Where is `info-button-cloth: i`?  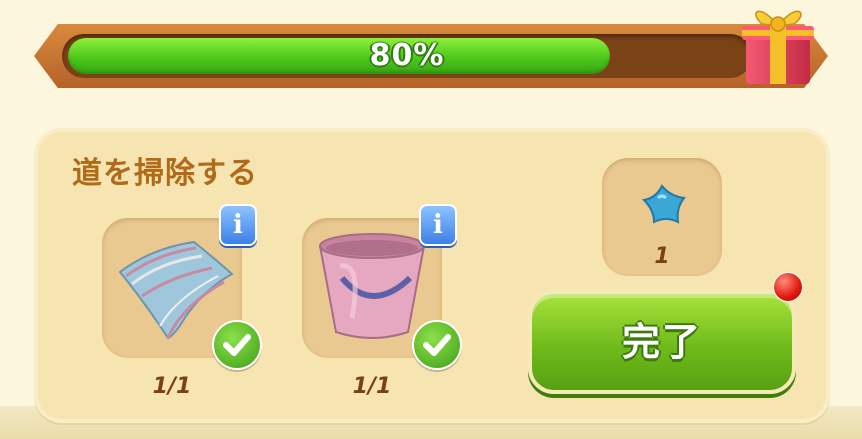
info-button-cloth: i is located at coordinates (238, 225).